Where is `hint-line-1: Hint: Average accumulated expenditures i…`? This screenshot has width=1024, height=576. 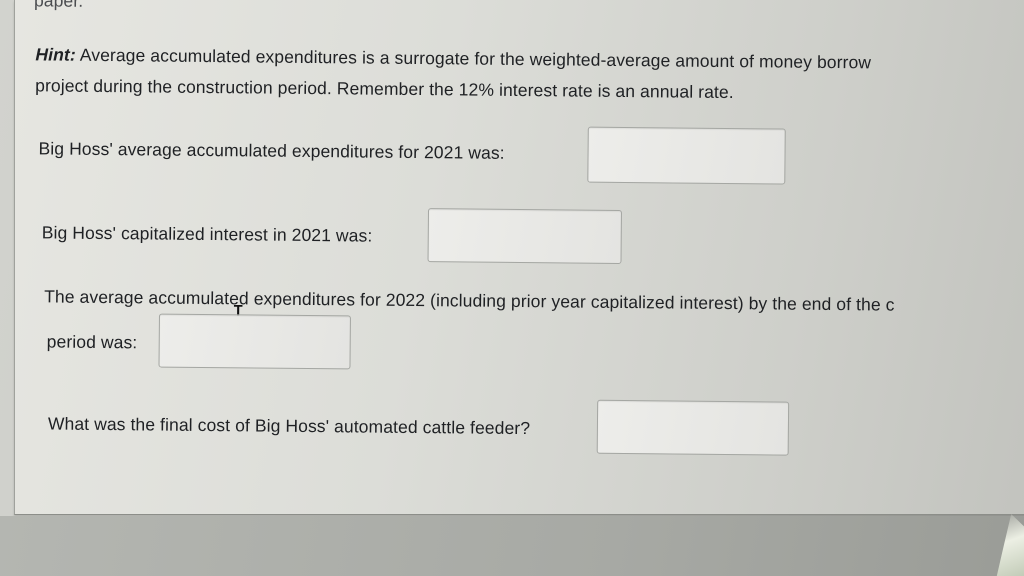 hint-line-1: Hint: Average accumulated expenditures i… is located at coordinates (453, 58).